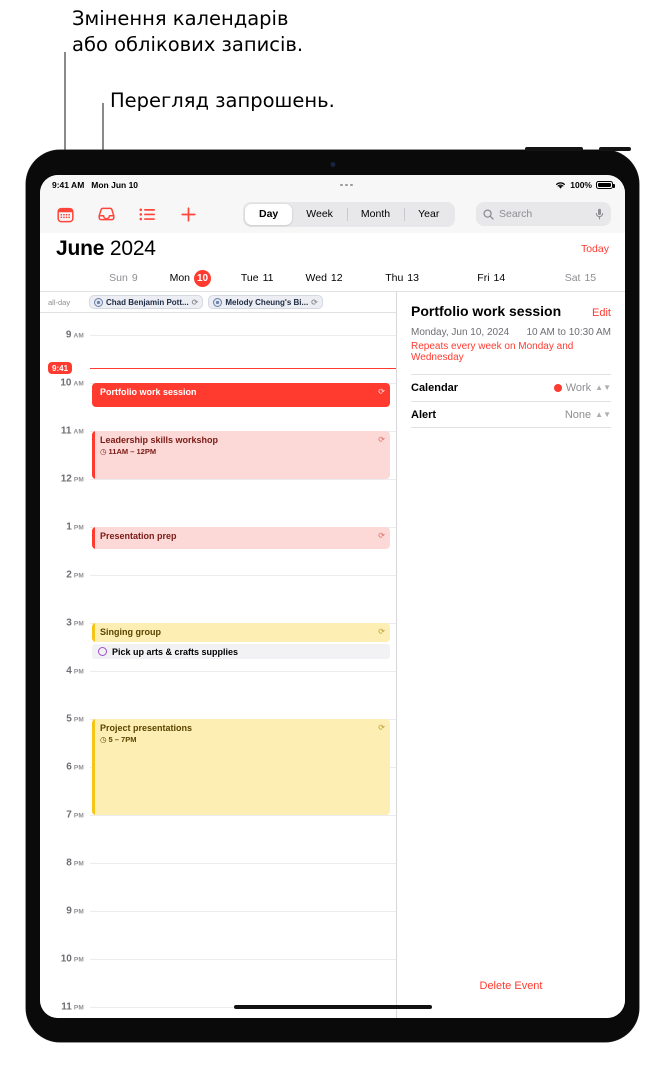 This screenshot has width=665, height=1067. I want to click on callout-invitations: Перегляд запрошень., so click(222, 100).